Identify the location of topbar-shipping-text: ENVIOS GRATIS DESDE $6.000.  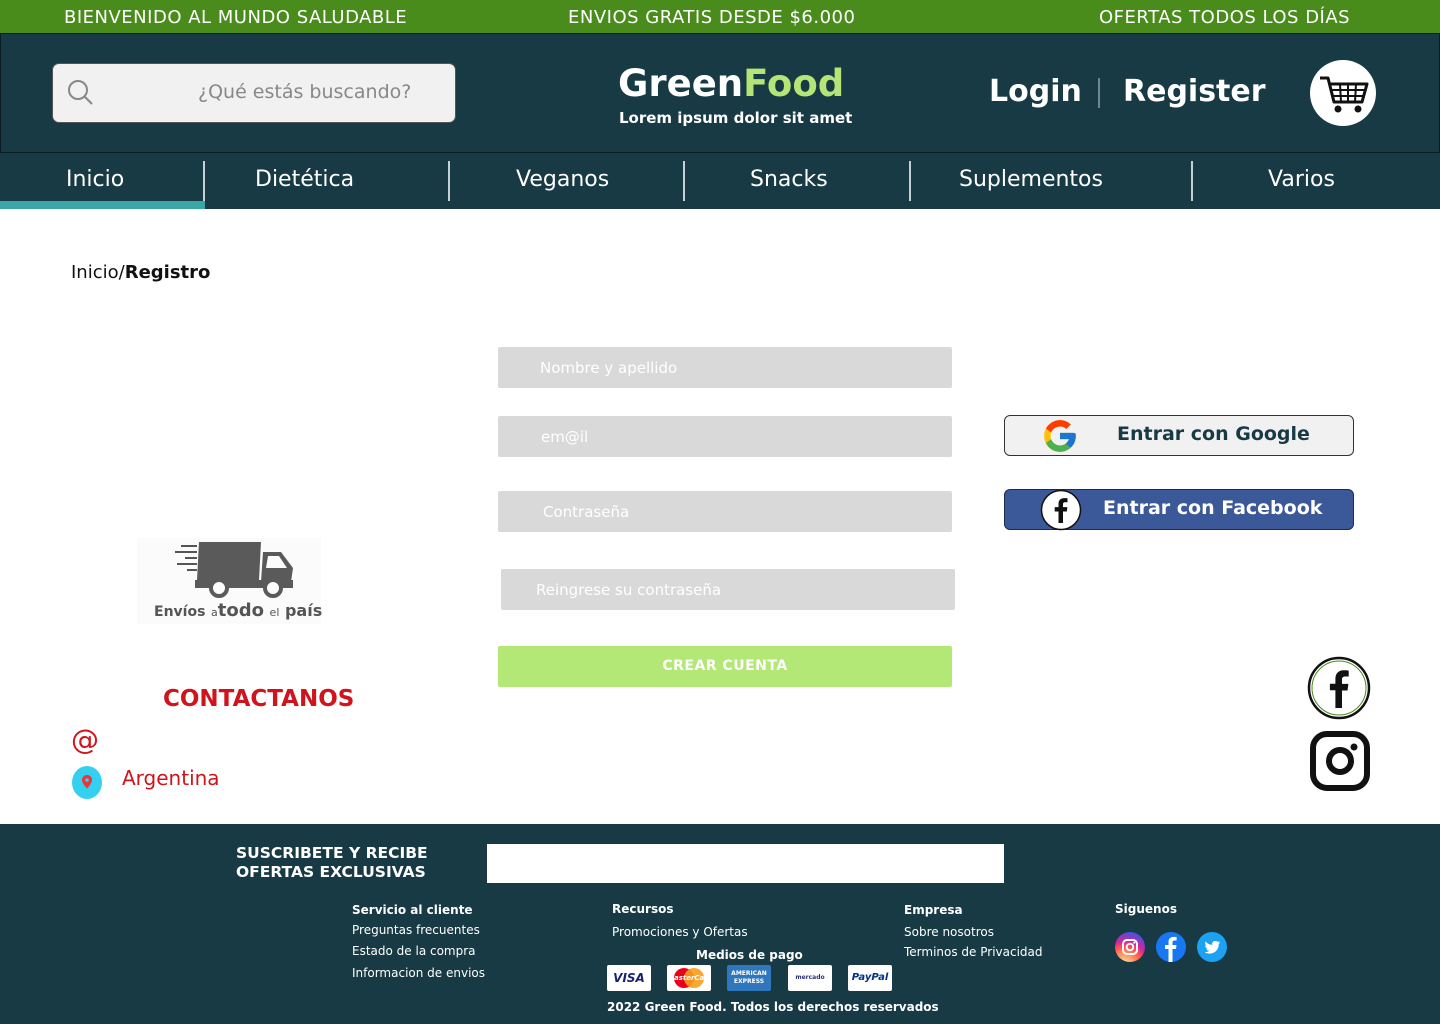
(712, 17).